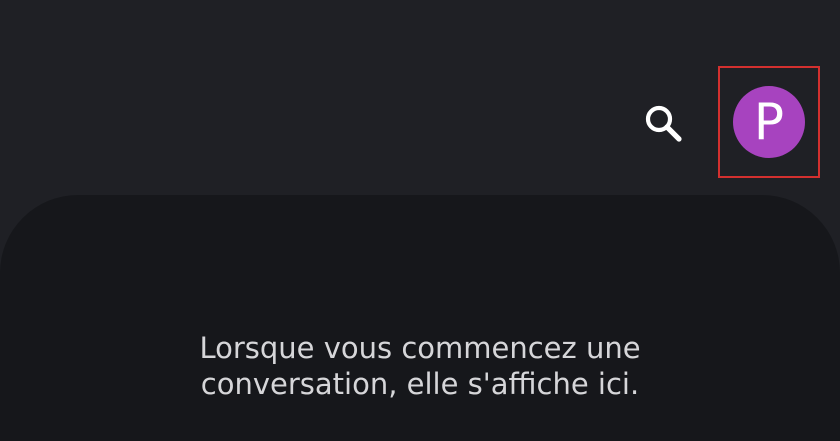 The width and height of the screenshot is (840, 441). What do you see at coordinates (420, 348) in the screenshot?
I see `empty-message-line-1: Lorsque vous commencez une` at bounding box center [420, 348].